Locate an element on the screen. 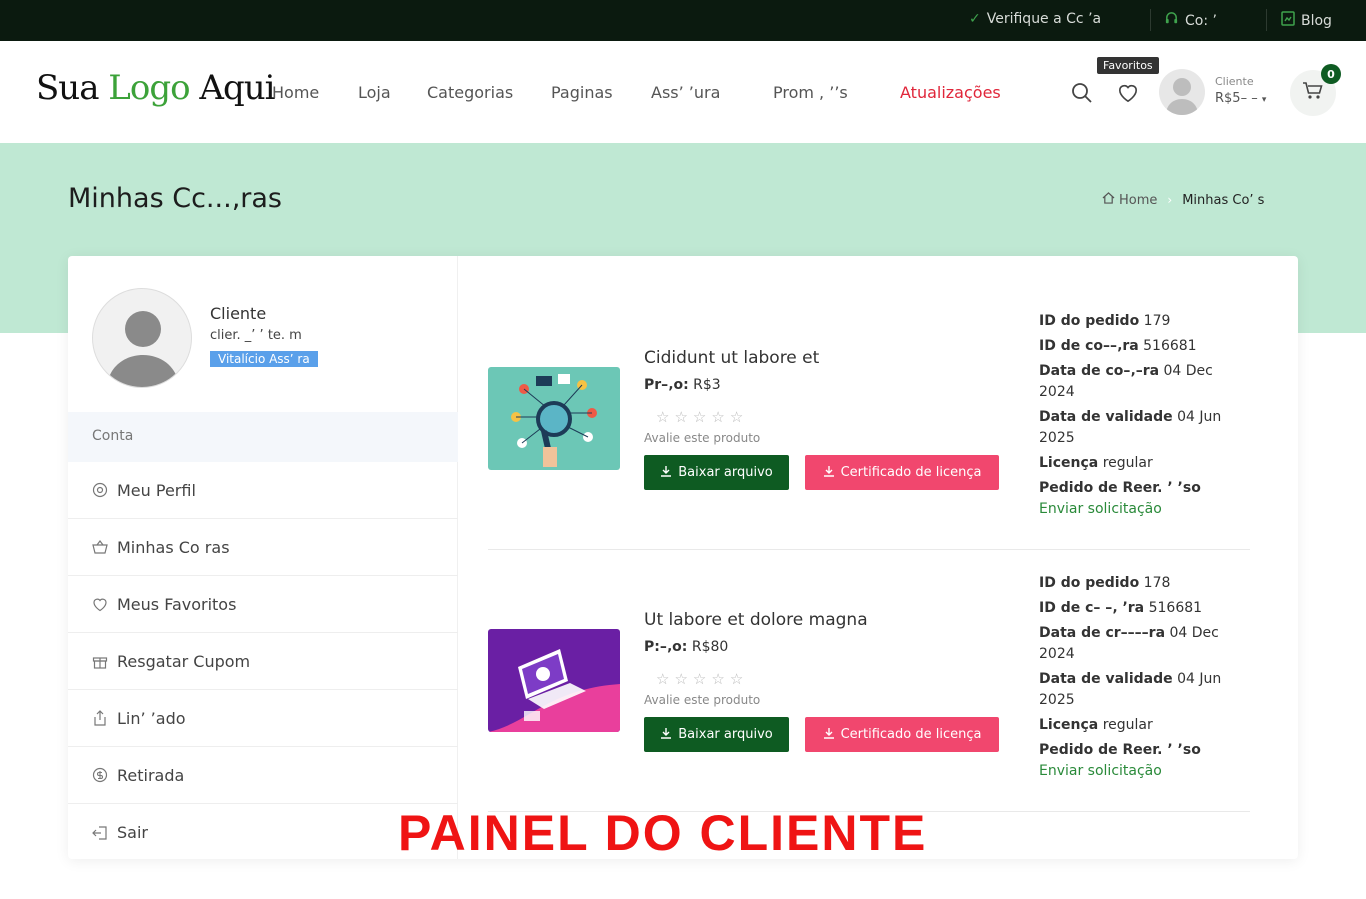 The width and height of the screenshot is (1366, 899). site-logo: Sua Logo Aqui is located at coordinates (155, 88).